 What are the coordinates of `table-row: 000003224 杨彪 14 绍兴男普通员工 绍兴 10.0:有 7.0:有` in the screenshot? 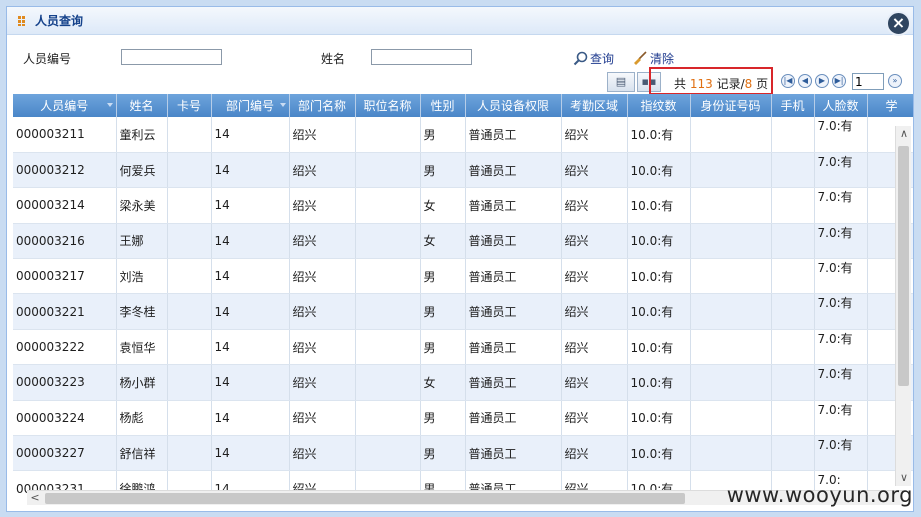 It's located at (463, 418).